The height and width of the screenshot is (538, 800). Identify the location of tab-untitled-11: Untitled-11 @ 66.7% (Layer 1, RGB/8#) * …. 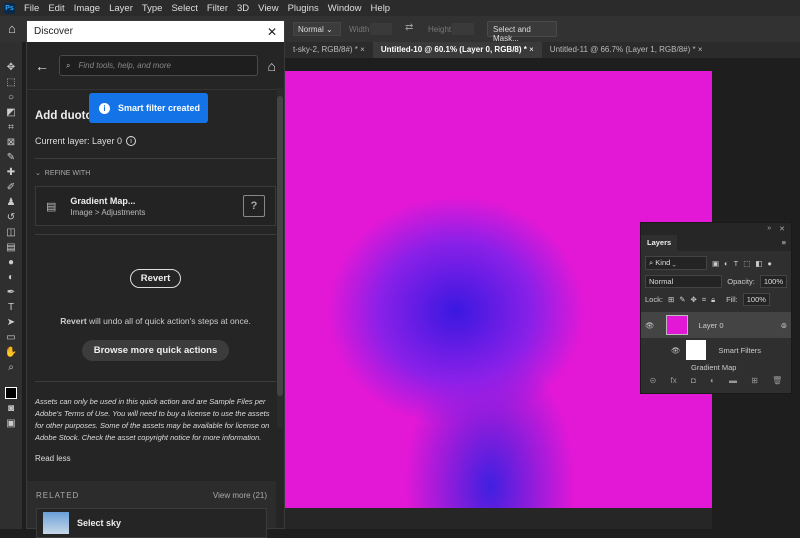
(626, 50).